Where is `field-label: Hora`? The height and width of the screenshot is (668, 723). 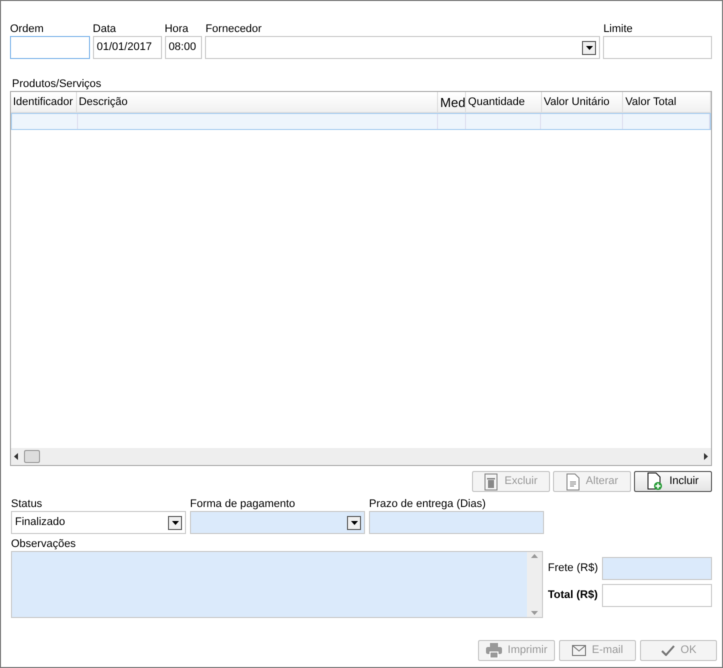 field-label: Hora is located at coordinates (177, 29).